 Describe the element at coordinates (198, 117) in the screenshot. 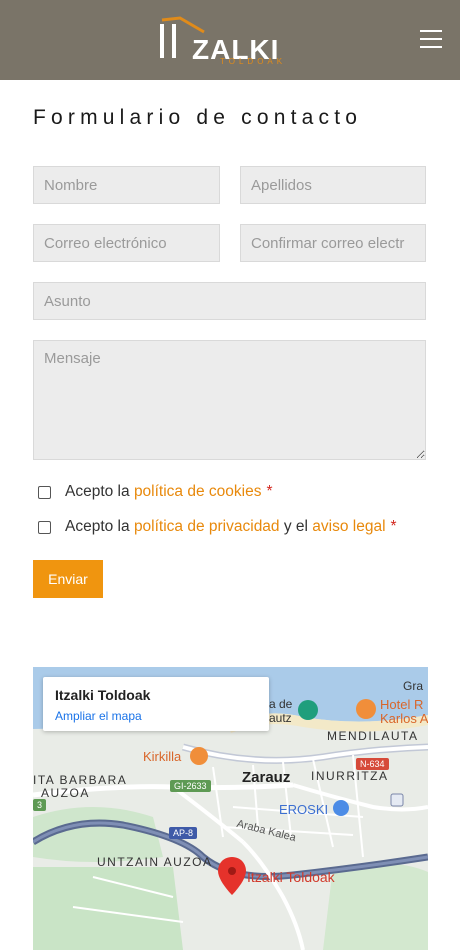

I see `form-title: Formulario de contacto` at that location.